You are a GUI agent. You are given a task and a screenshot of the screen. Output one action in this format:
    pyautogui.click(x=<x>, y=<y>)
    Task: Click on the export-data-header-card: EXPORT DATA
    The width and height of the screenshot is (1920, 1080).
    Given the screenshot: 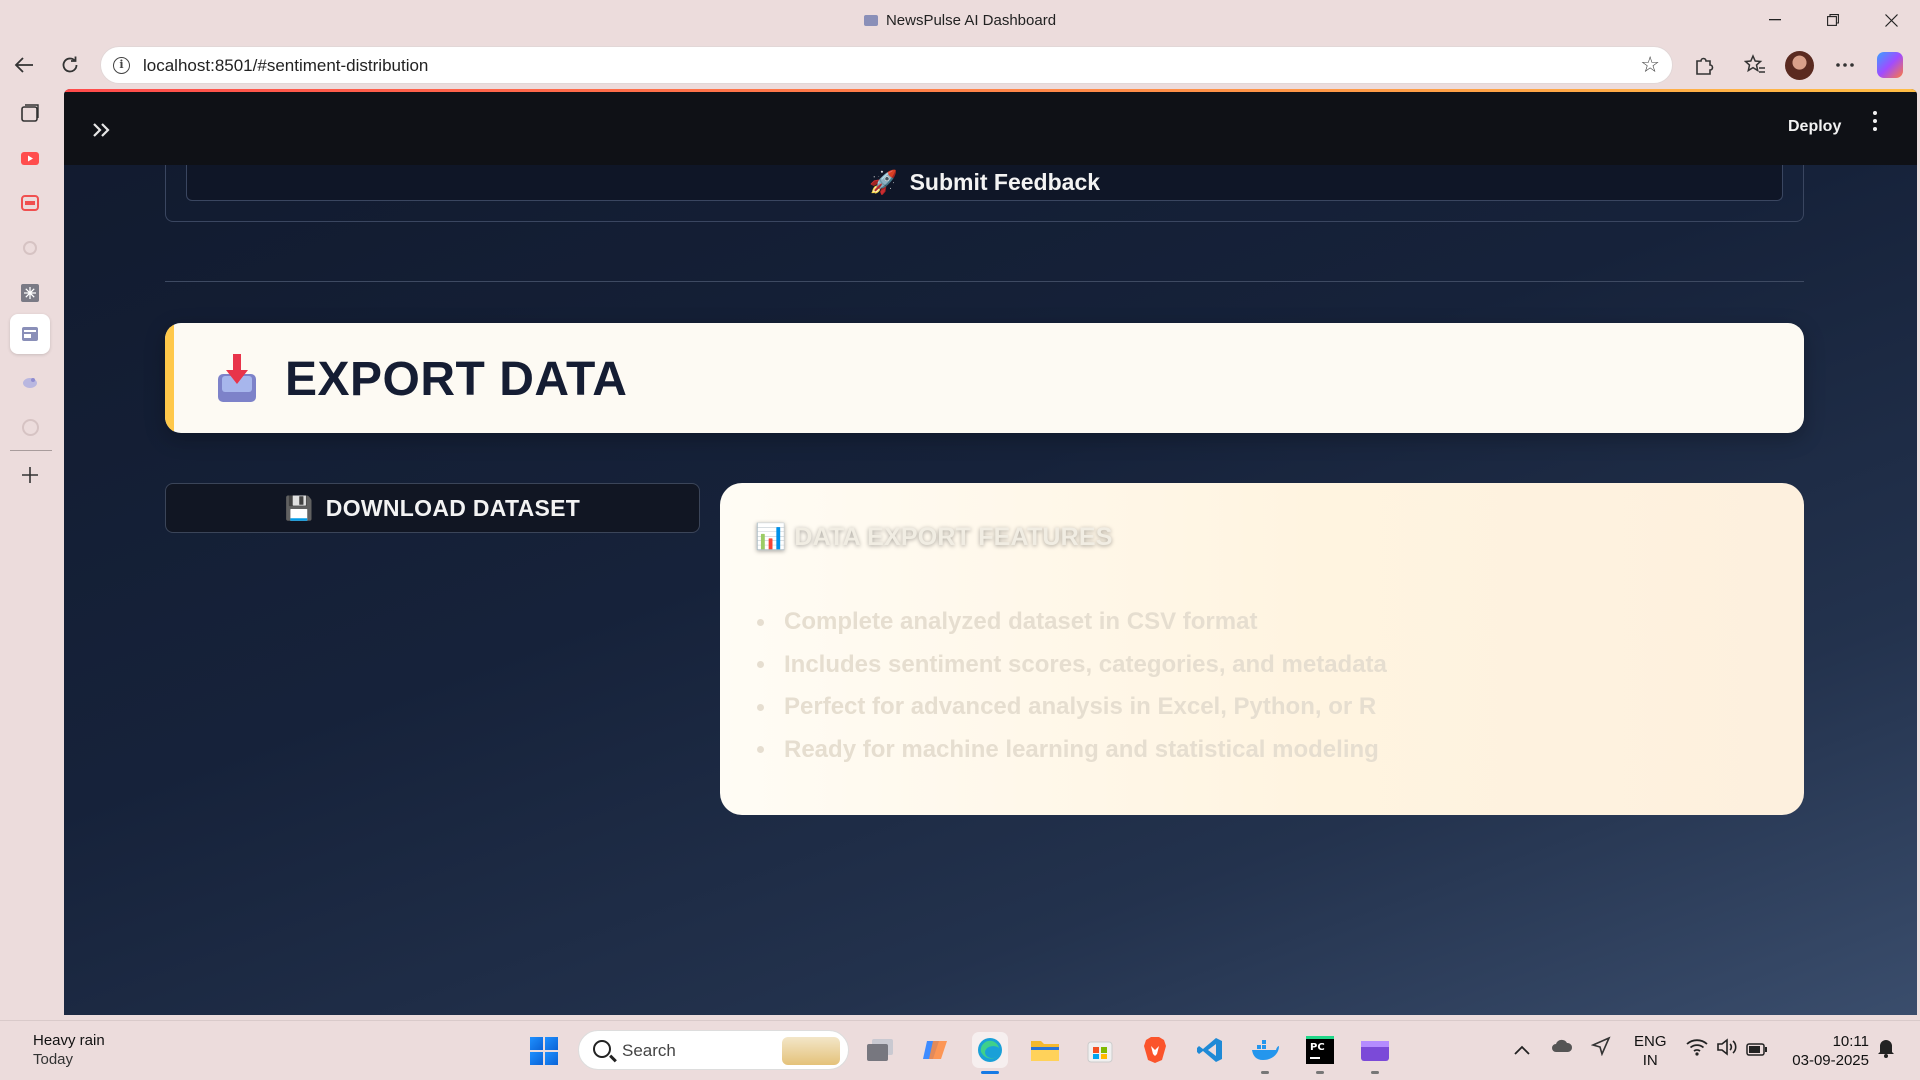 What is the action you would take?
    pyautogui.click(x=984, y=378)
    